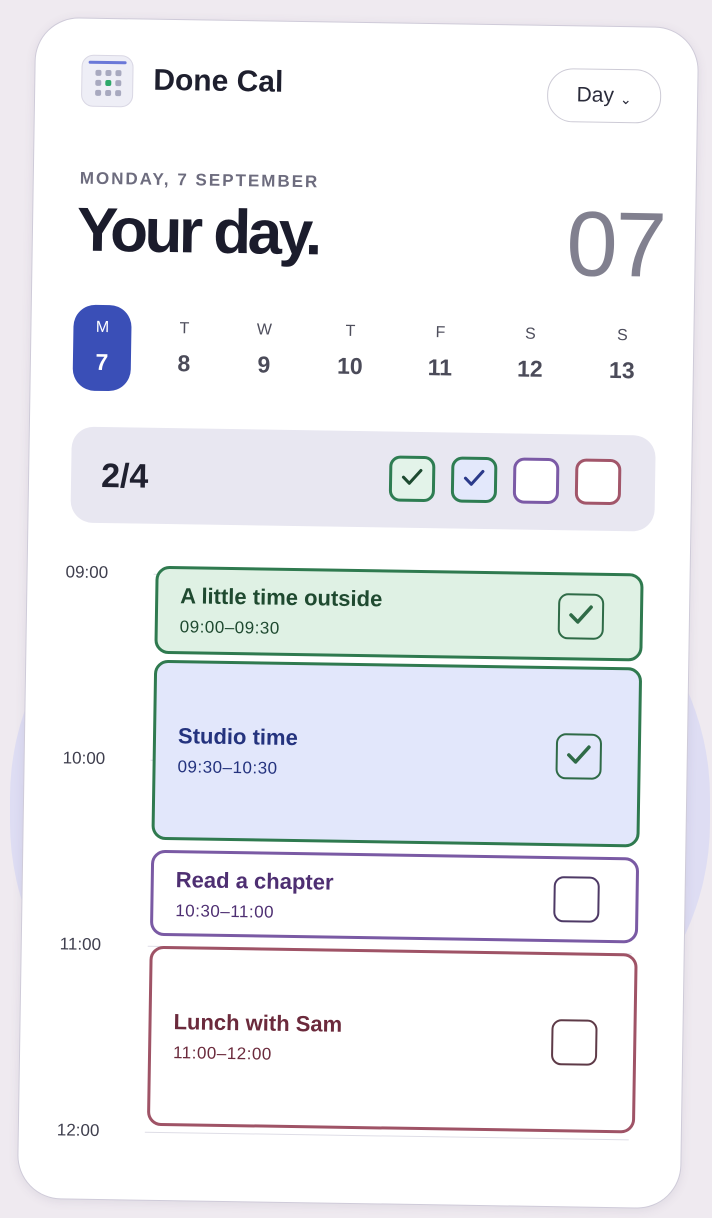 The width and height of the screenshot is (712, 1218). Describe the element at coordinates (222, 1053) in the screenshot. I see `event-time: 11:00–12:00` at that location.